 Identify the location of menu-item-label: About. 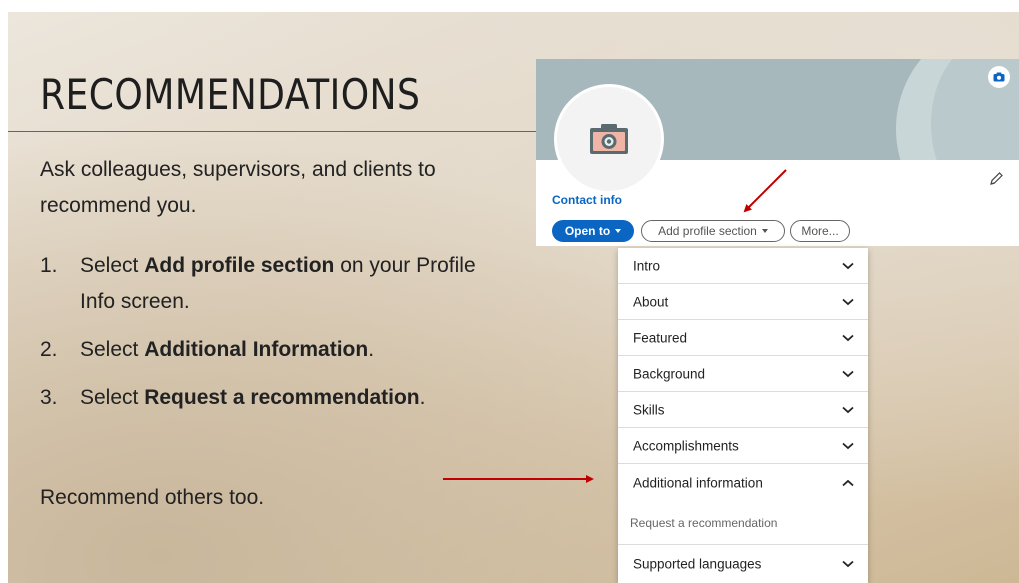
(651, 301).